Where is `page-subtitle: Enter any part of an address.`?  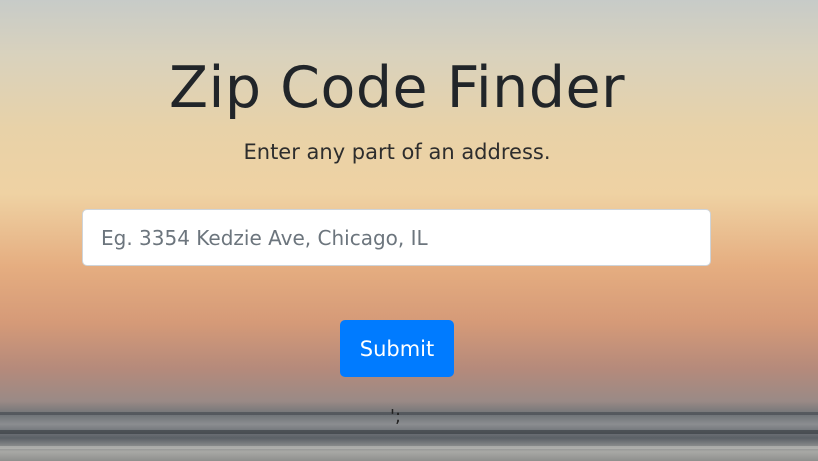 page-subtitle: Enter any part of an address. is located at coordinates (397, 152).